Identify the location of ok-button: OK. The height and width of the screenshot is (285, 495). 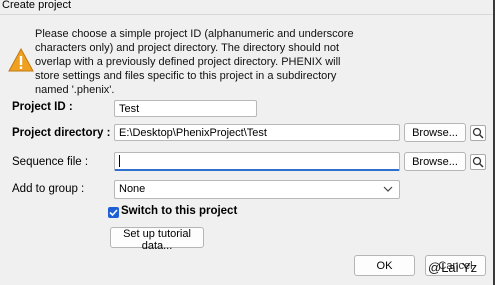
(384, 265).